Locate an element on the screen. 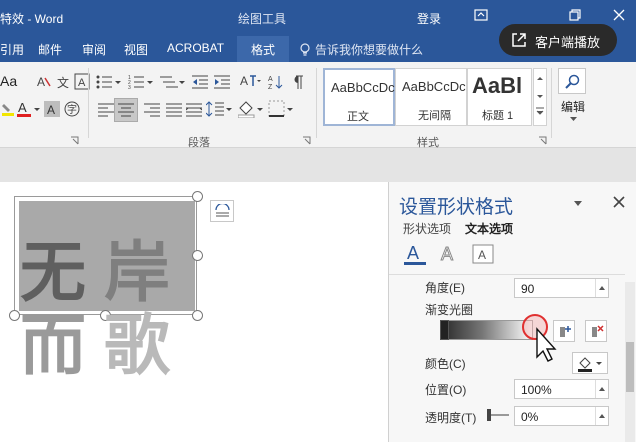 The image size is (636, 442). tab-acrobat: ACROBAT is located at coordinates (195, 48).